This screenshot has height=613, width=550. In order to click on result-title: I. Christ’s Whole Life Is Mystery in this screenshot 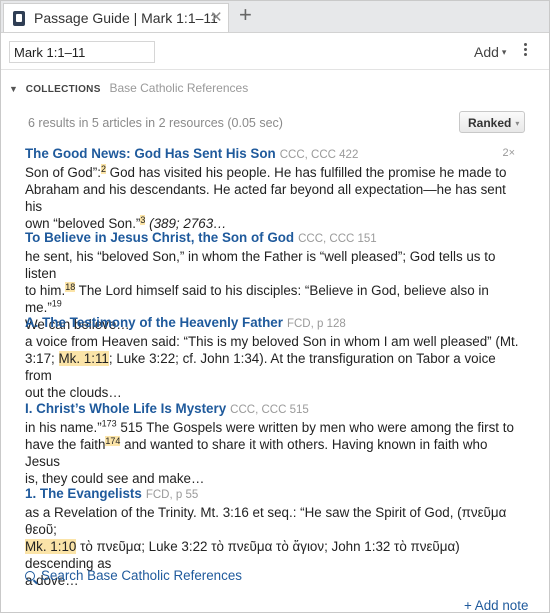, I will do `click(125, 408)`.